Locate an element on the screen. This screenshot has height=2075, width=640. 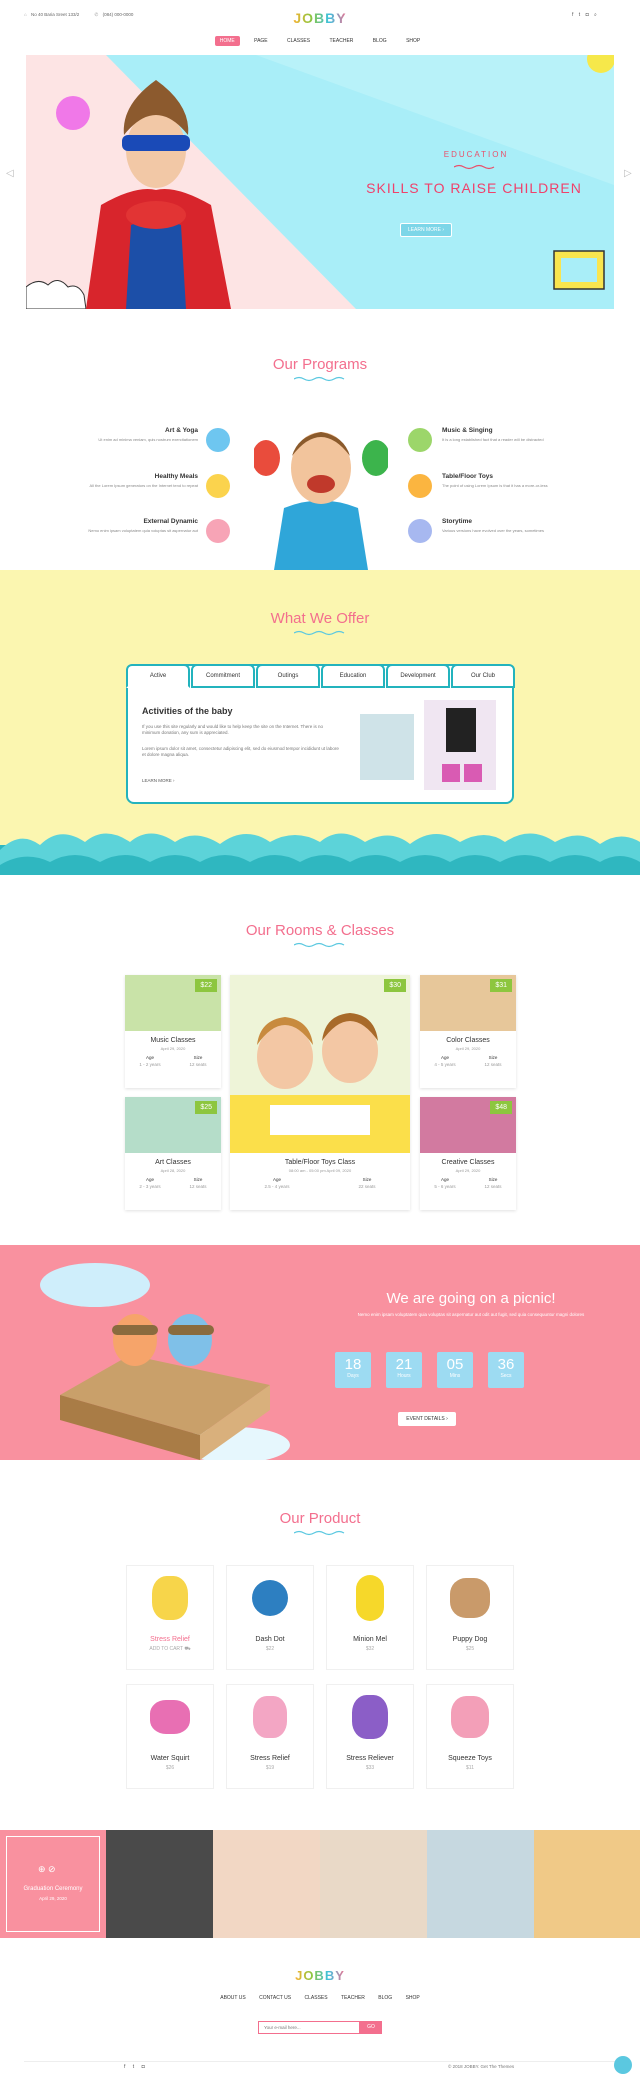
footer-nav-shop: SHOP is located at coordinates (413, 1998).